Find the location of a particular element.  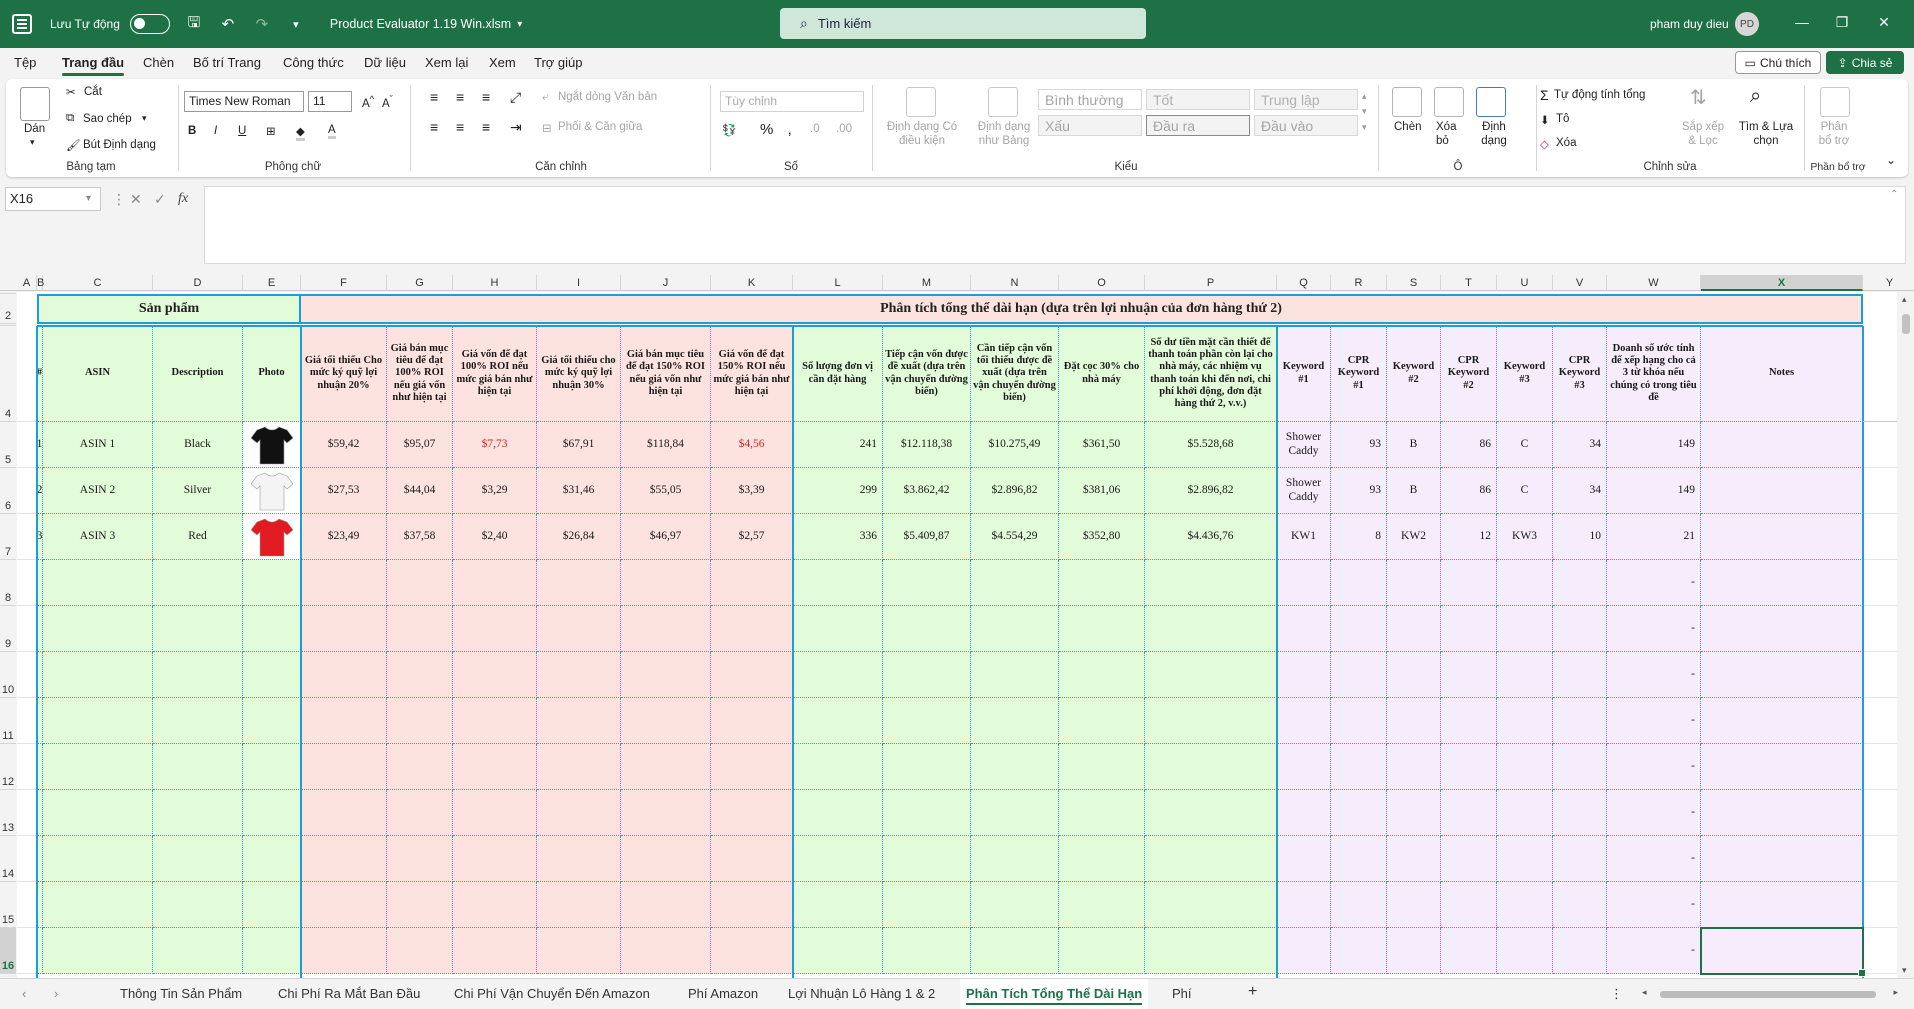

row-header-8: 8 is located at coordinates (8, 583).